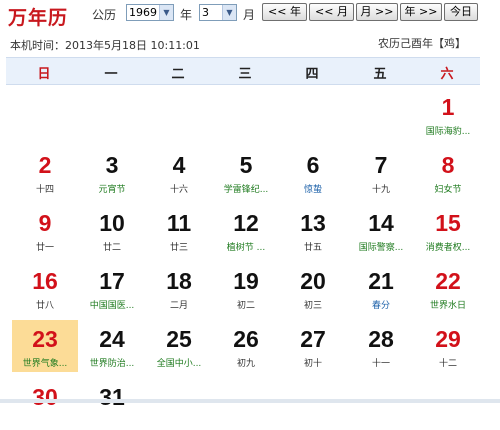  What do you see at coordinates (205, 12) in the screenshot?
I see `month-select-value: 3` at bounding box center [205, 12].